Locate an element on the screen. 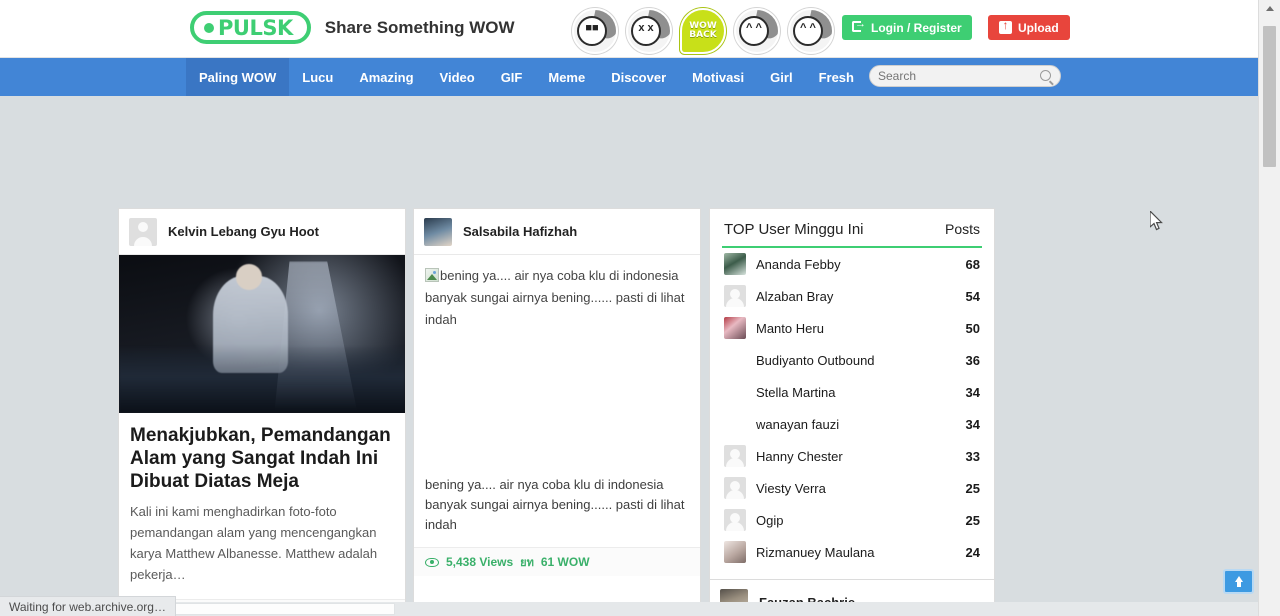 Image resolution: width=1280 pixels, height=616 pixels. reaction-icon-row: ■■ x x WOW BACK ^ ^ ^ ^ is located at coordinates (703, 31).